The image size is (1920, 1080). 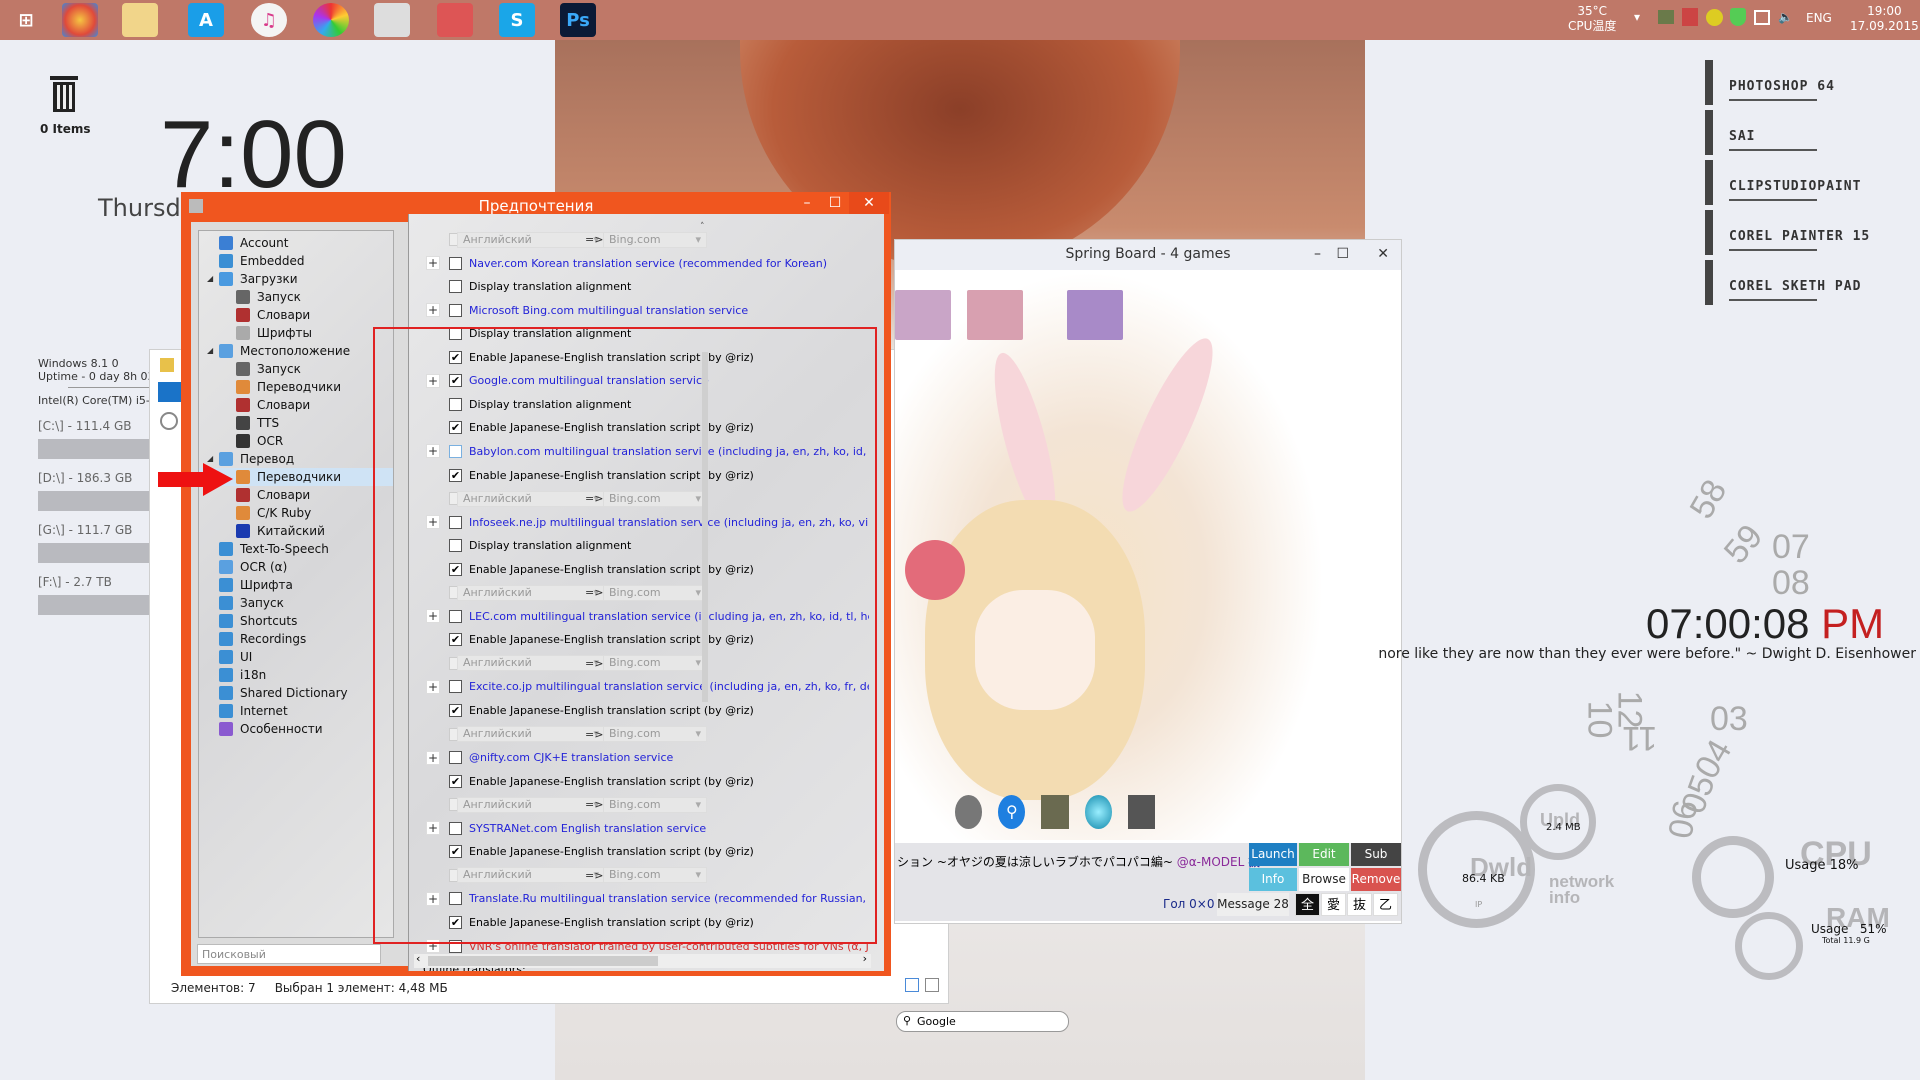 I want to click on windows-start-icon: ⊞, so click(x=26, y=20).